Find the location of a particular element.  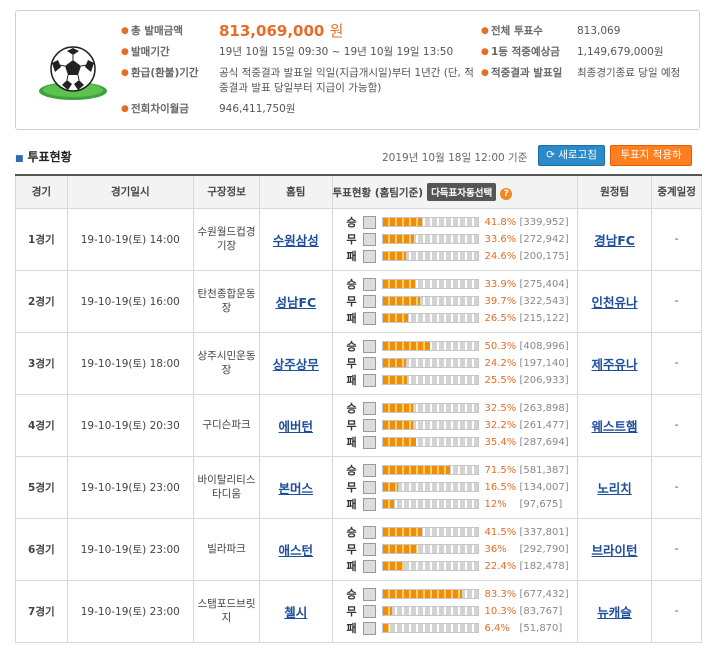

datetime-cell: 19-10-19(토) 16:00 is located at coordinates (130, 301).